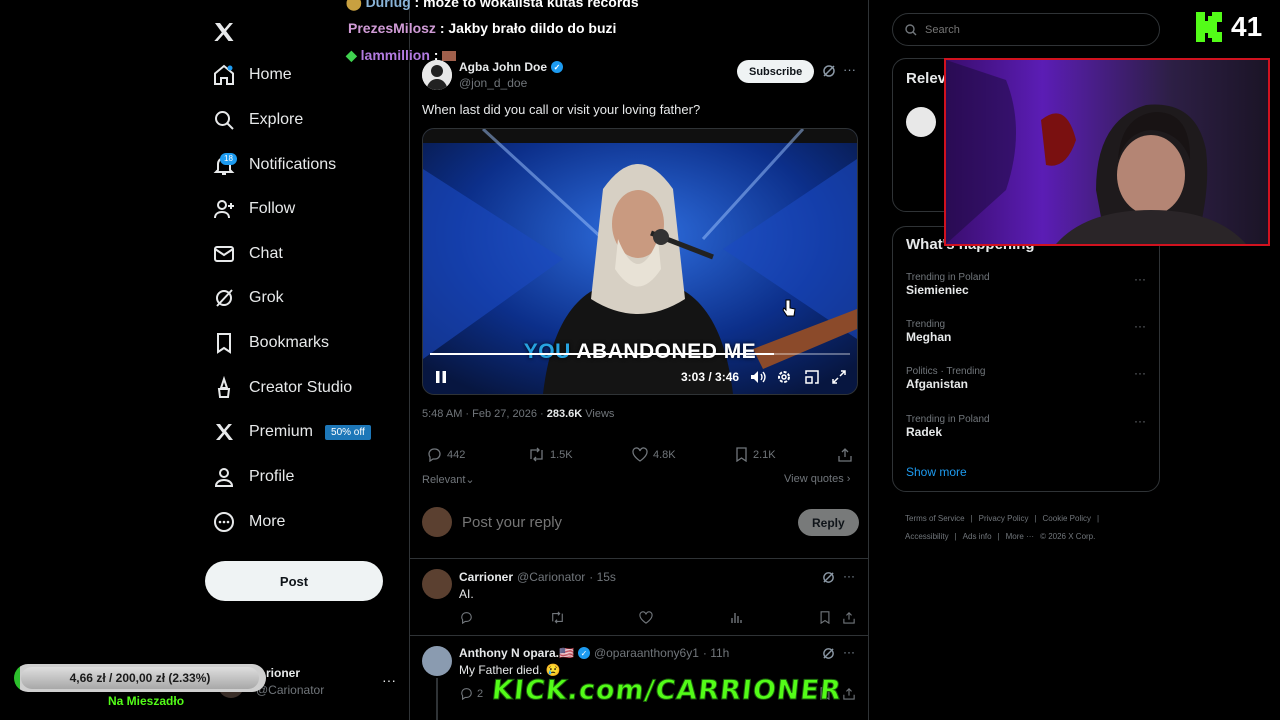  What do you see at coordinates (828, 522) in the screenshot?
I see `reply-button: Reply` at bounding box center [828, 522].